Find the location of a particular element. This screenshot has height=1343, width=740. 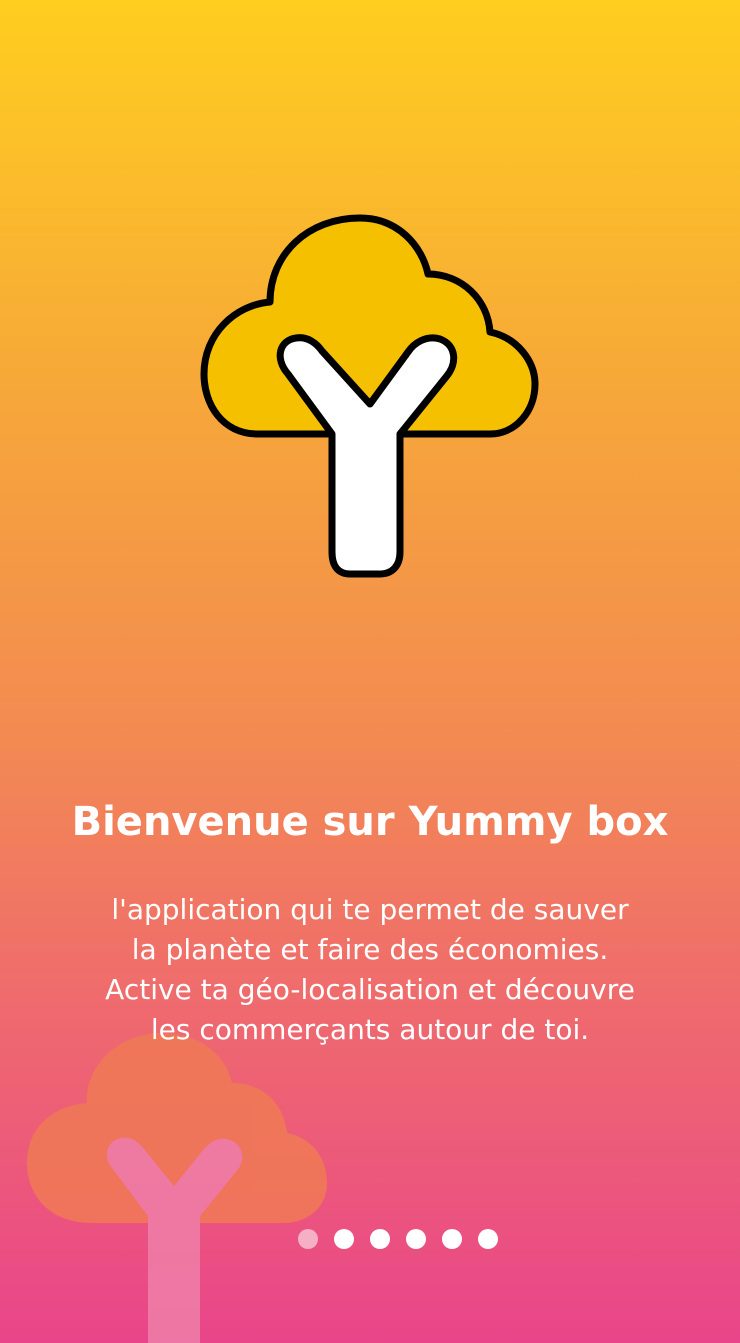

description-line: les commerçants autour de toi. is located at coordinates (370, 1029).